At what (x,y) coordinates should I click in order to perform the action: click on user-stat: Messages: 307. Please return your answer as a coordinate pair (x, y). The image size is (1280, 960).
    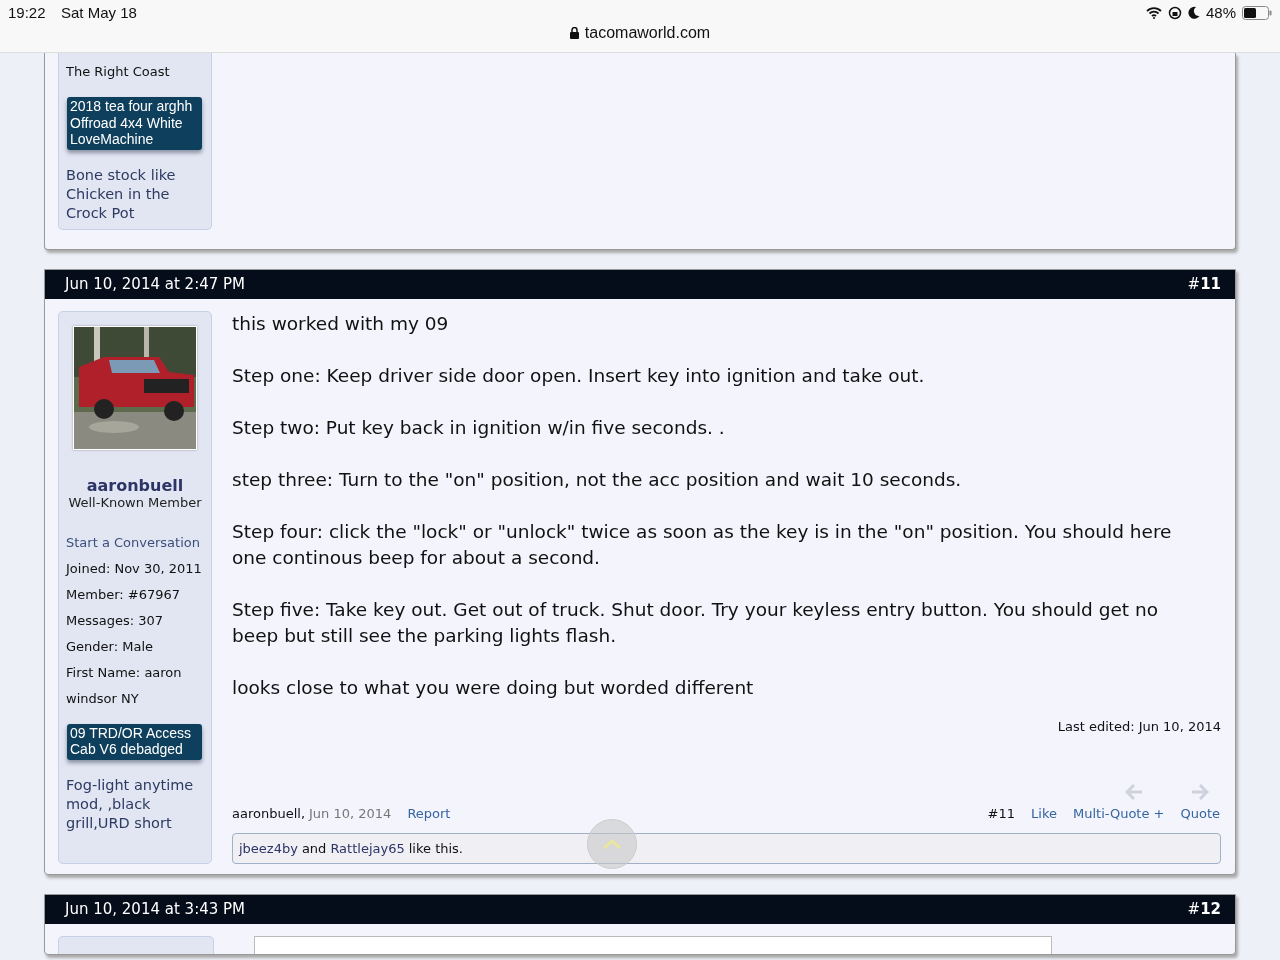
    Looking at the image, I should click on (115, 620).